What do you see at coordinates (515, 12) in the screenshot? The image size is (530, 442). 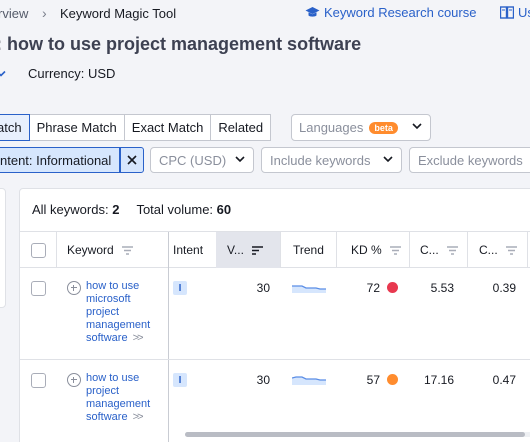 I see `user-manual-link: Us` at bounding box center [515, 12].